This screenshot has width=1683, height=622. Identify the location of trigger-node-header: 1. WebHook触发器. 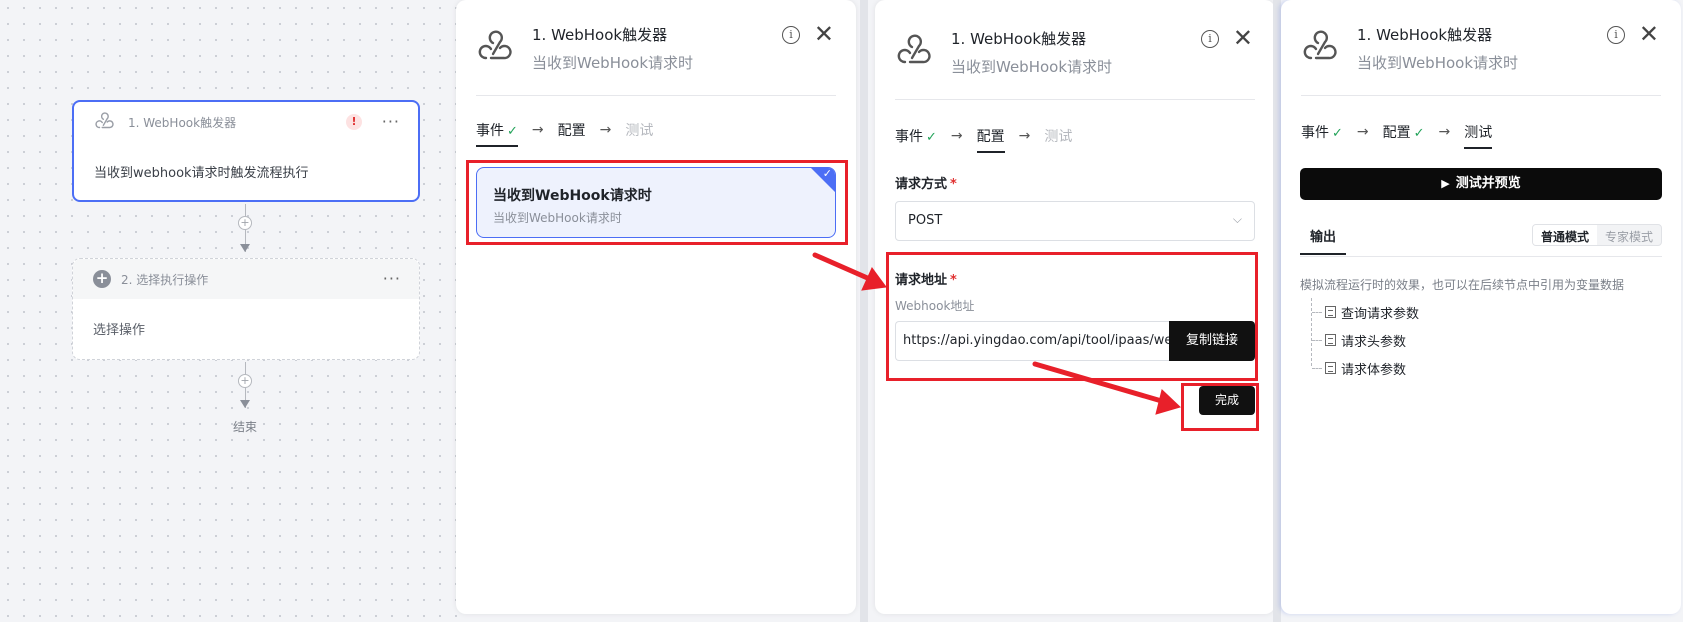
(246, 122).